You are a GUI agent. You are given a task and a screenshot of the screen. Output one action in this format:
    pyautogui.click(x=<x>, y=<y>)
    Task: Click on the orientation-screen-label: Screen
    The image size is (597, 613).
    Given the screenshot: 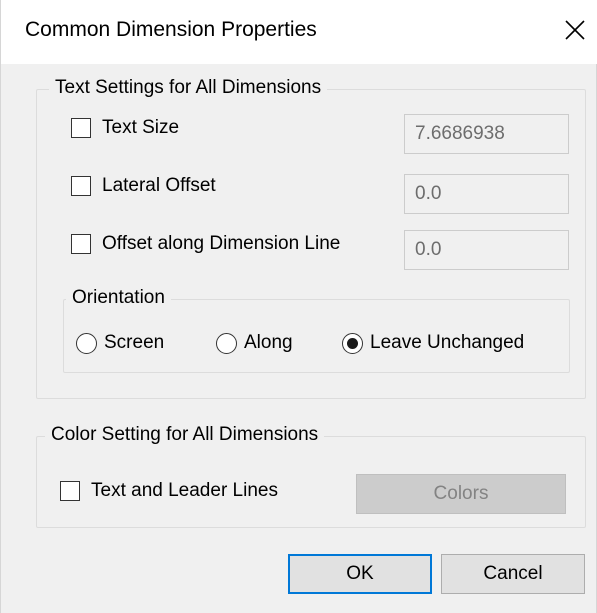 What is the action you would take?
    pyautogui.click(x=134, y=343)
    